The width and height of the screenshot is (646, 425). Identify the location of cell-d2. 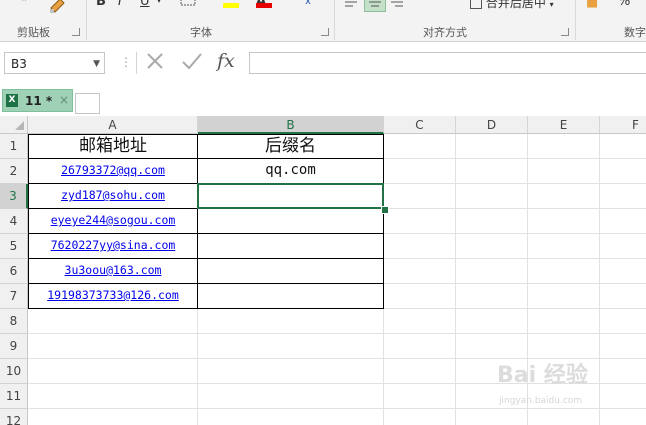
(492, 171).